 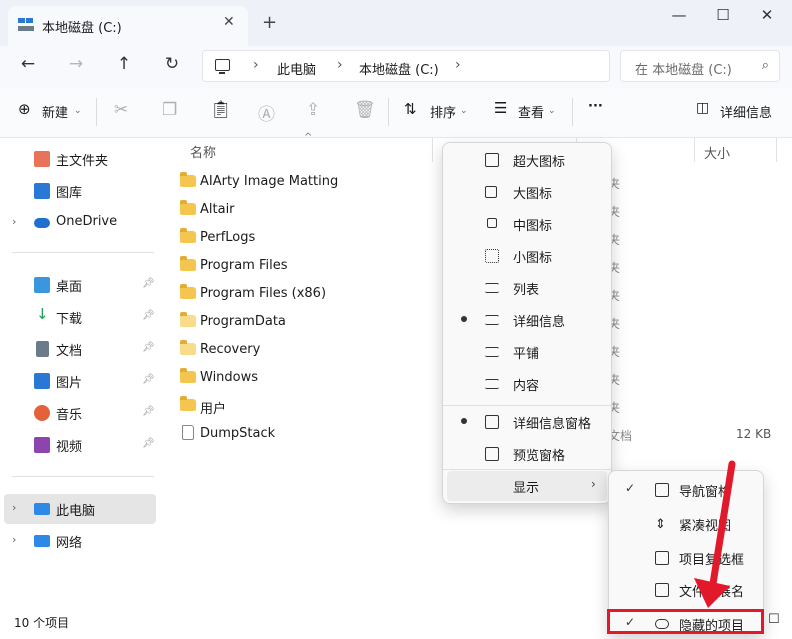 I want to click on menu-item-list: 列表, so click(x=527, y=288).